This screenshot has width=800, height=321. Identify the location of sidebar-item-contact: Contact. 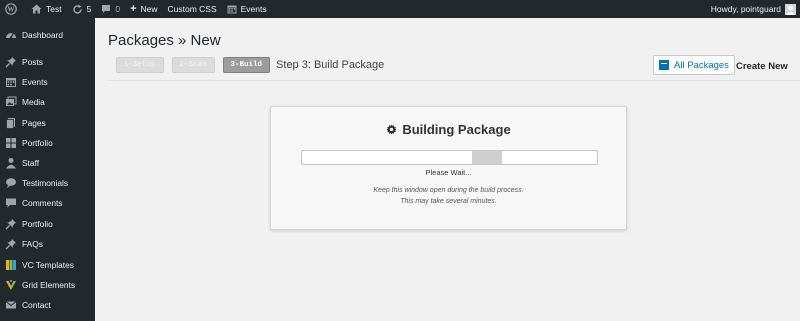
(47, 305).